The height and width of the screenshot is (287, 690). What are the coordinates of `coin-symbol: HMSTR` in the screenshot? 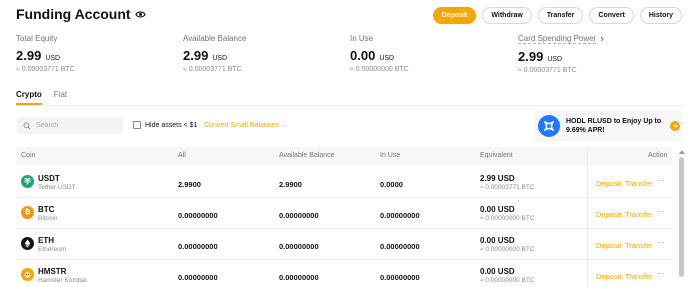 It's located at (52, 271).